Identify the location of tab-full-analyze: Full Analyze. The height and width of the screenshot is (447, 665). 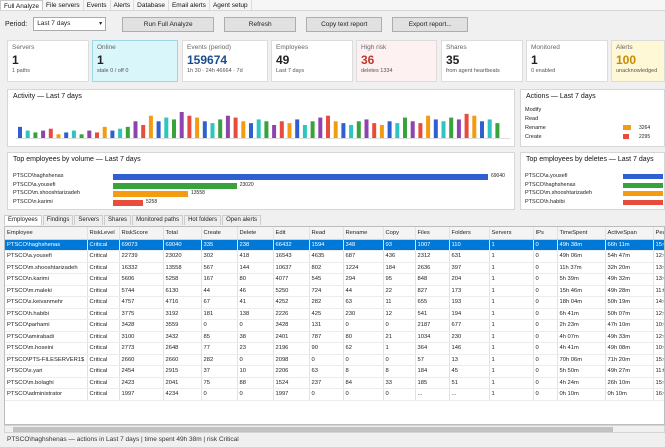
(22, 5).